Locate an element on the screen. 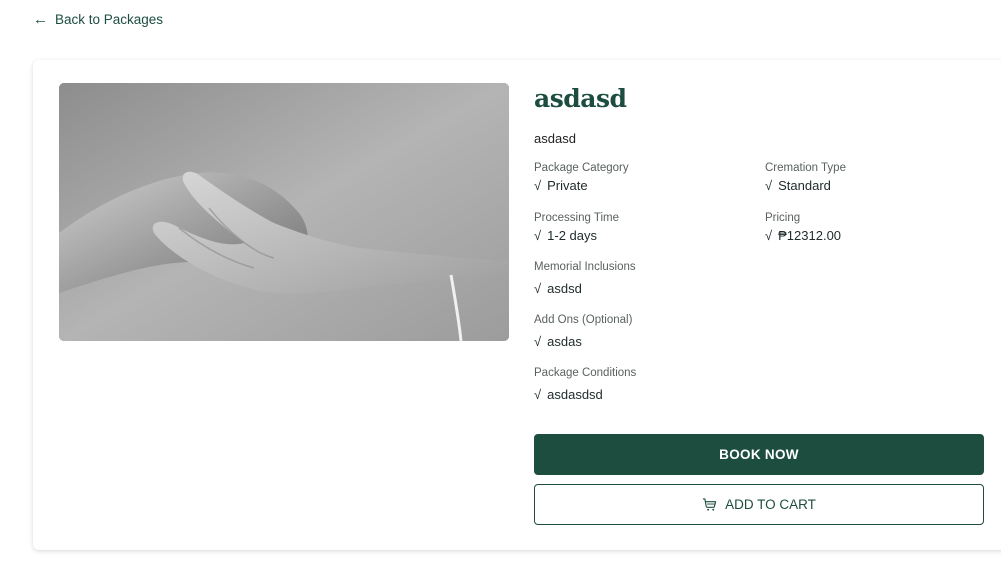 This screenshot has height=567, width=1001. field-label: Pricing is located at coordinates (783, 218).